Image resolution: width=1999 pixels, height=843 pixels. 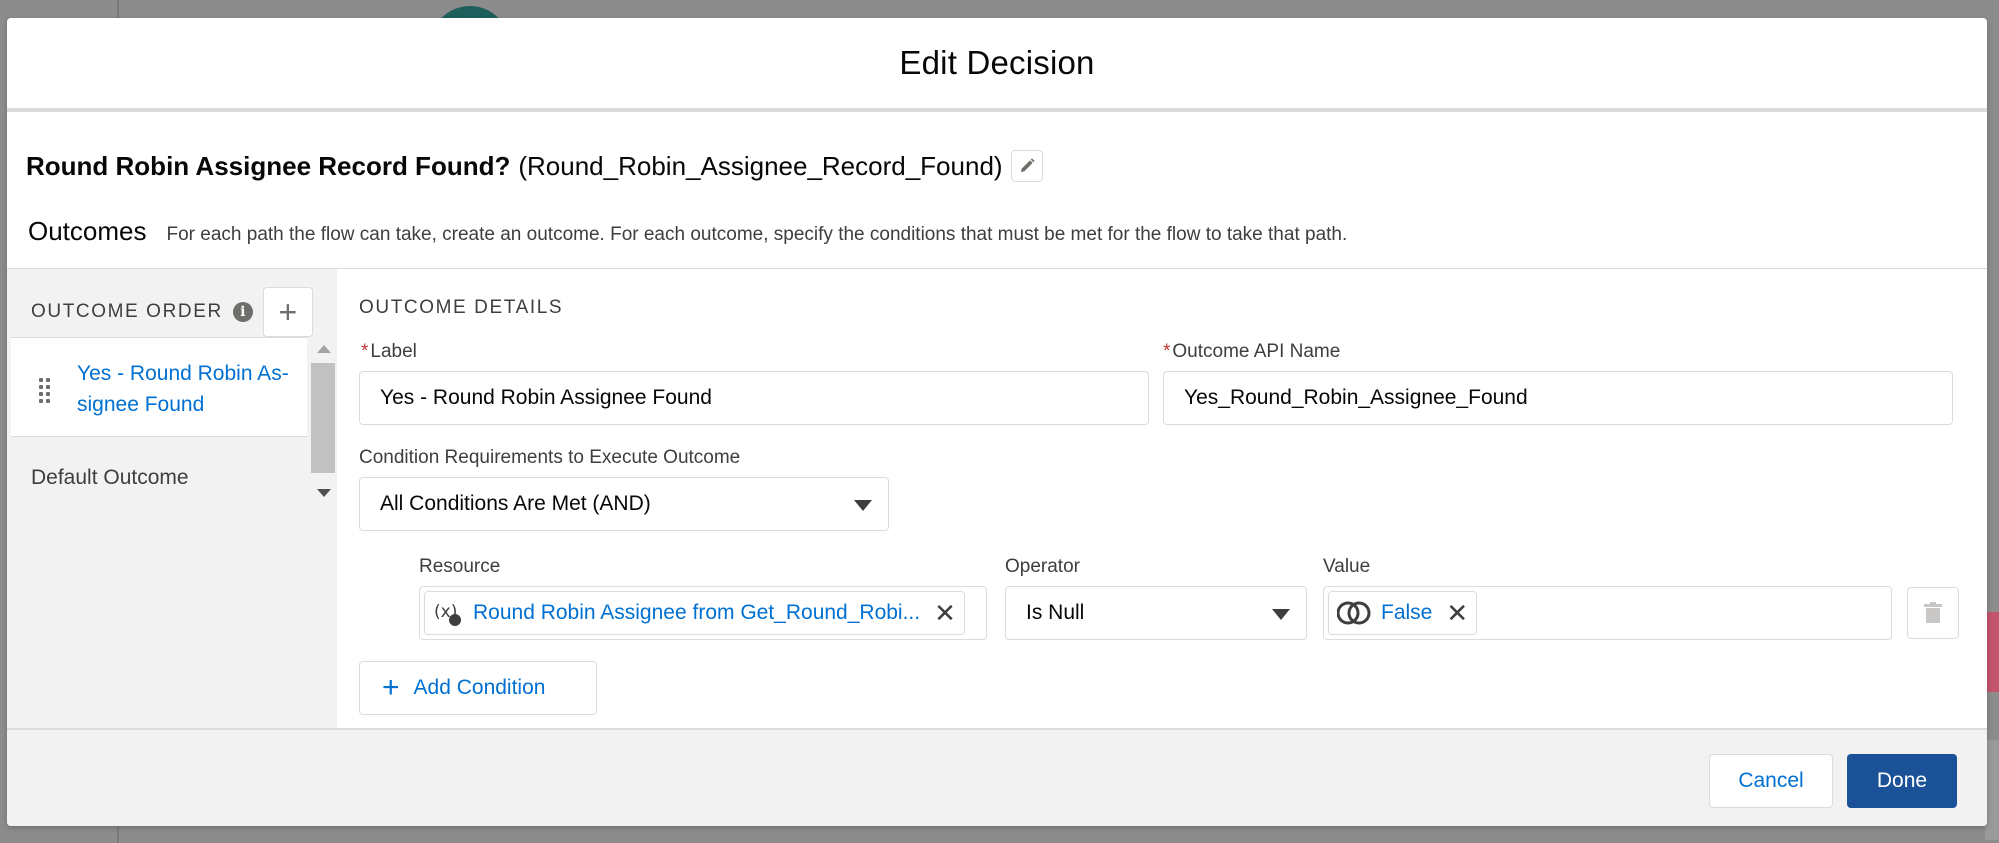 What do you see at coordinates (1607, 613) in the screenshot?
I see `value-field: False ✕` at bounding box center [1607, 613].